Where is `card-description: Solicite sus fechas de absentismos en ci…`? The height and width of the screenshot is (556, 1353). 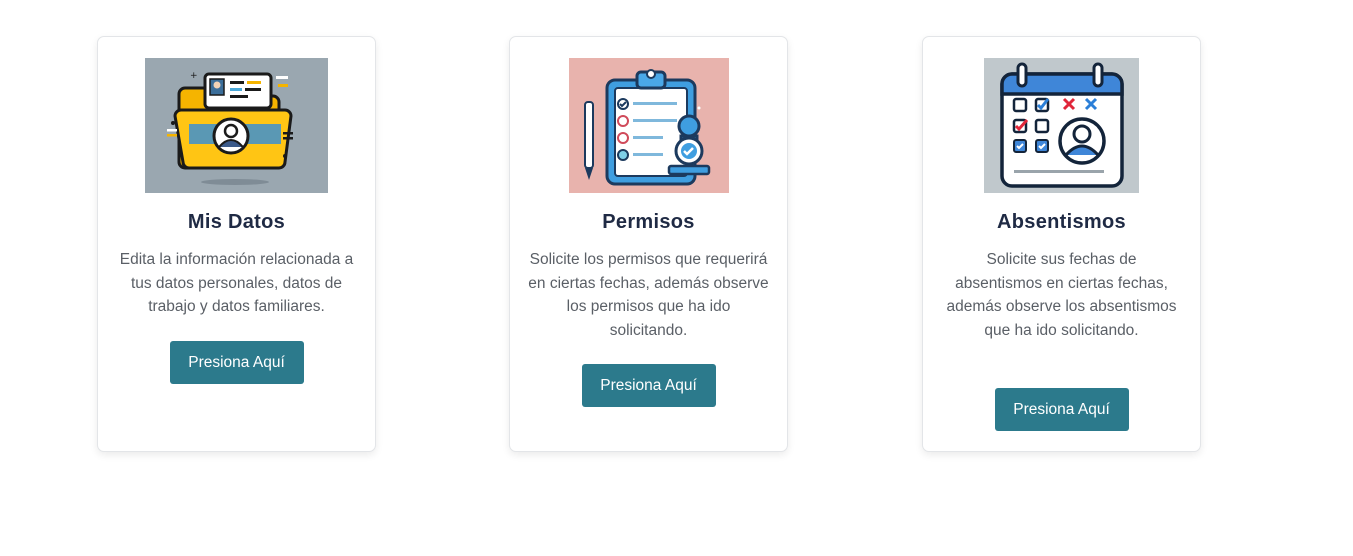 card-description: Solicite sus fechas de absentismos en ci… is located at coordinates (1061, 295).